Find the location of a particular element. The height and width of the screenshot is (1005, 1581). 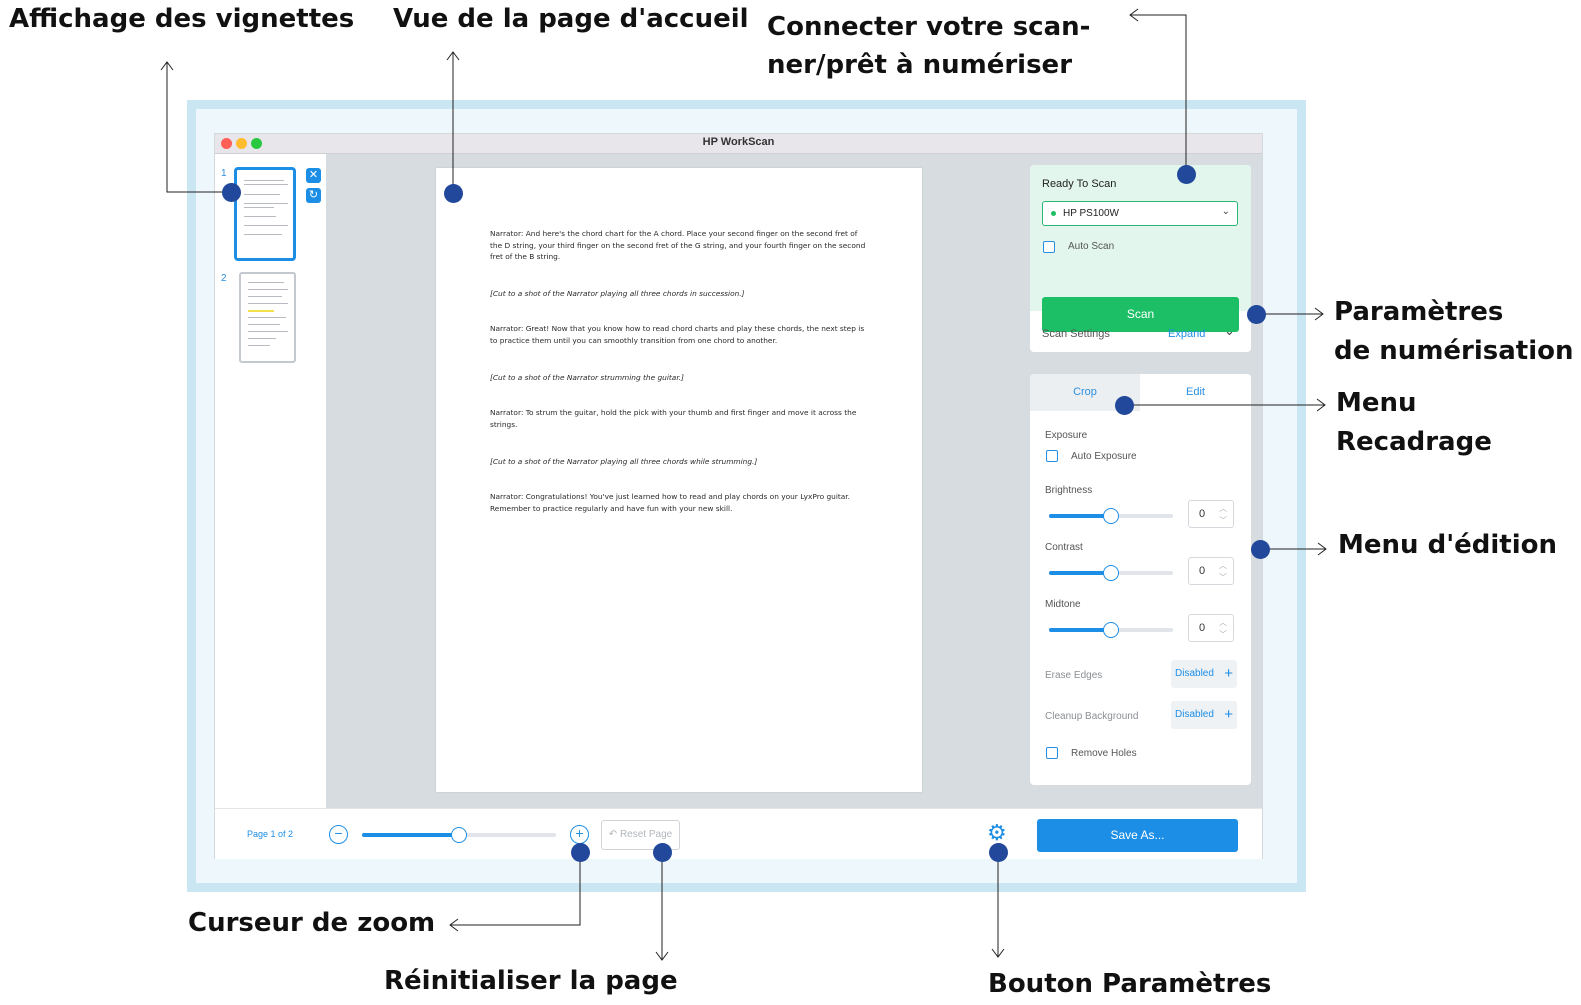

connector-zoom is located at coordinates (515, 889).